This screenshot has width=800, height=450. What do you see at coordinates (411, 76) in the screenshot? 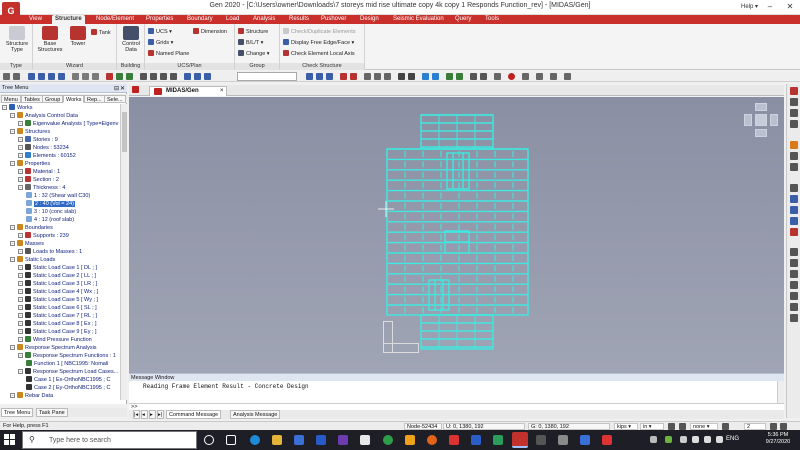
I see `extrude-icon` at bounding box center [411, 76].